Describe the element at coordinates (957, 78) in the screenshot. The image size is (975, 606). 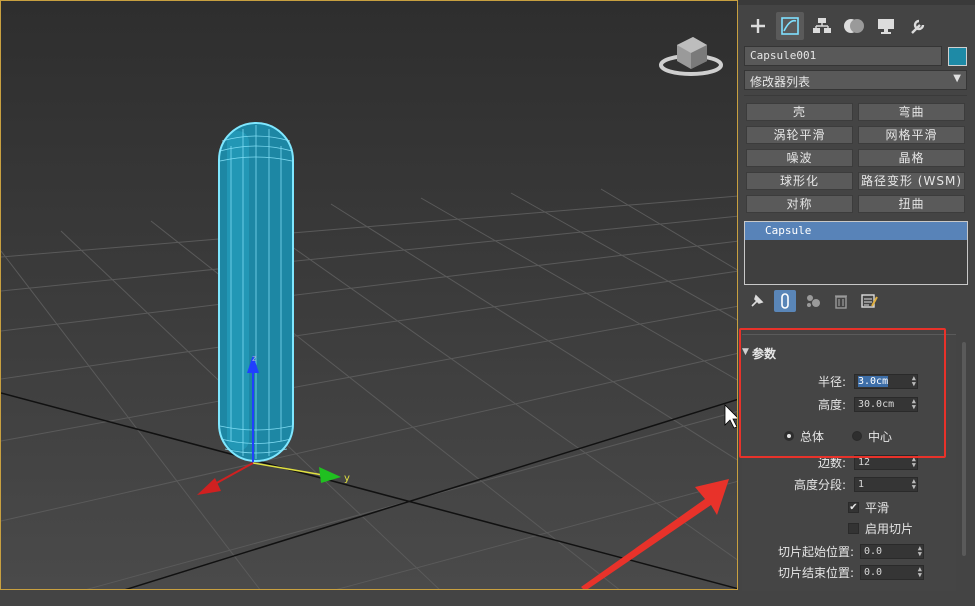
I see `chevron-down-icon: ▼` at that location.